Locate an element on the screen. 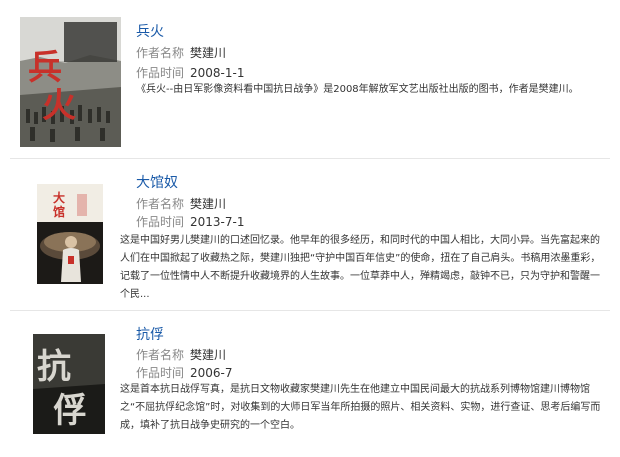  book-title-link: 兵火 is located at coordinates (150, 31).